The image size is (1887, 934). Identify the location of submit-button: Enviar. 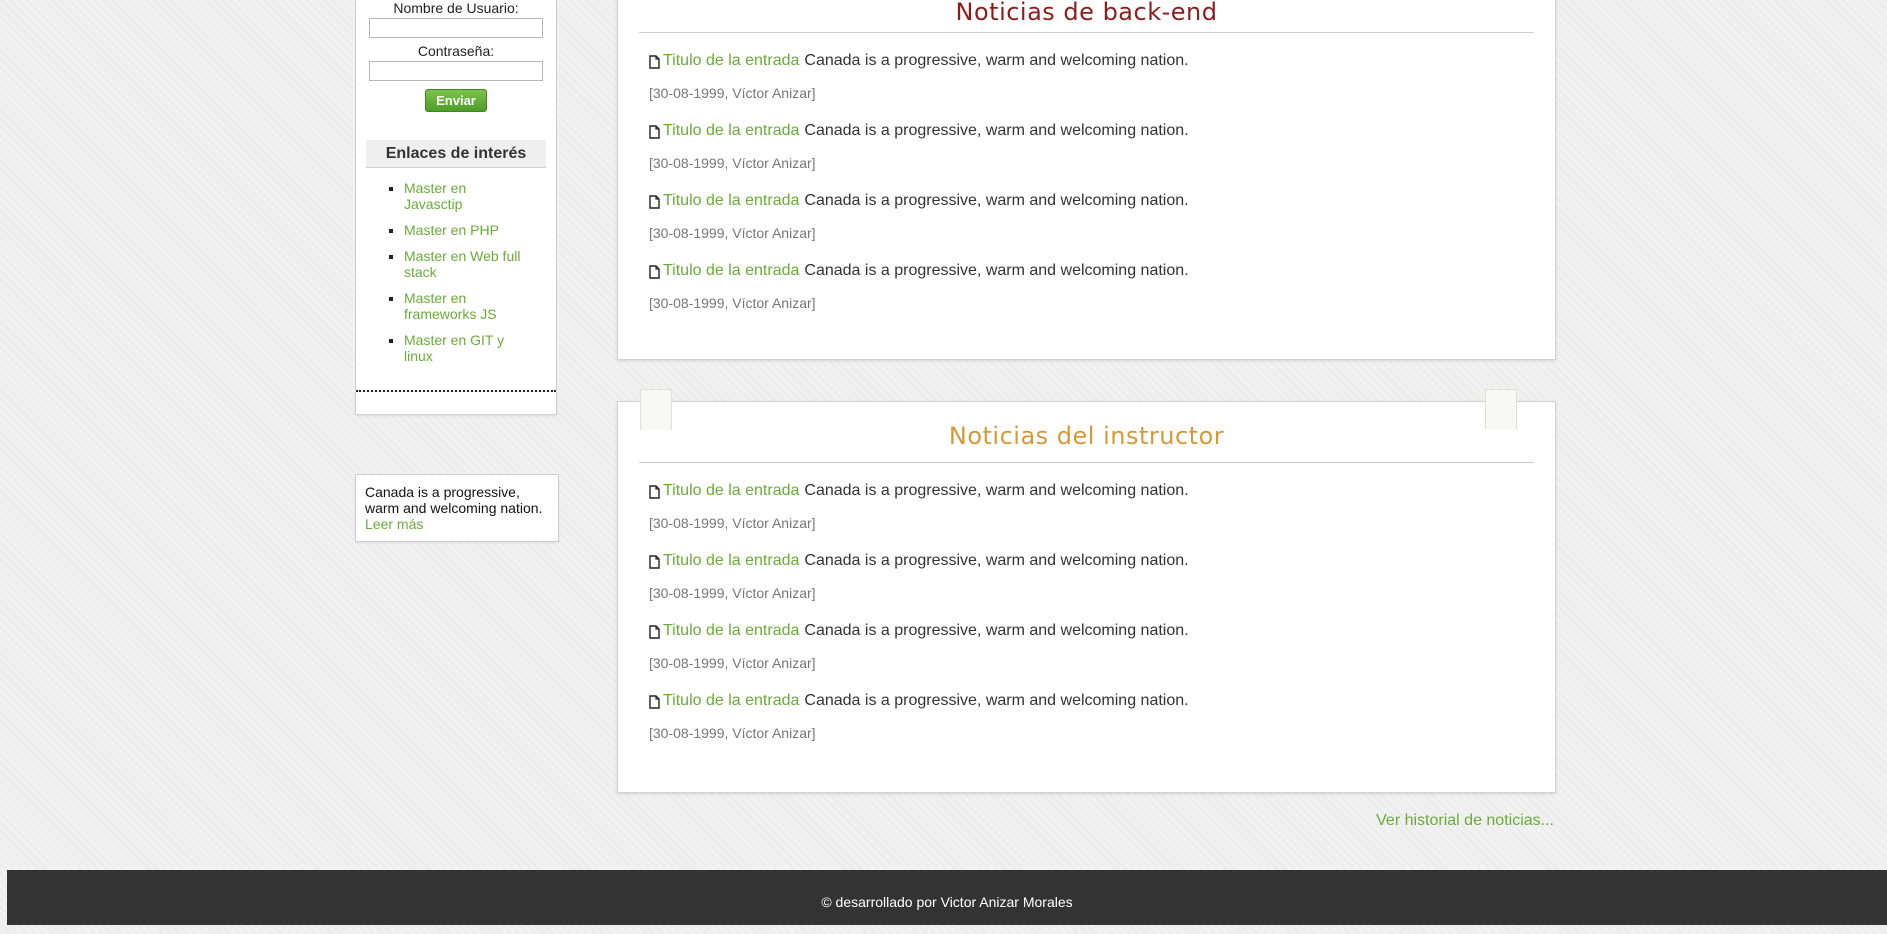
(456, 100).